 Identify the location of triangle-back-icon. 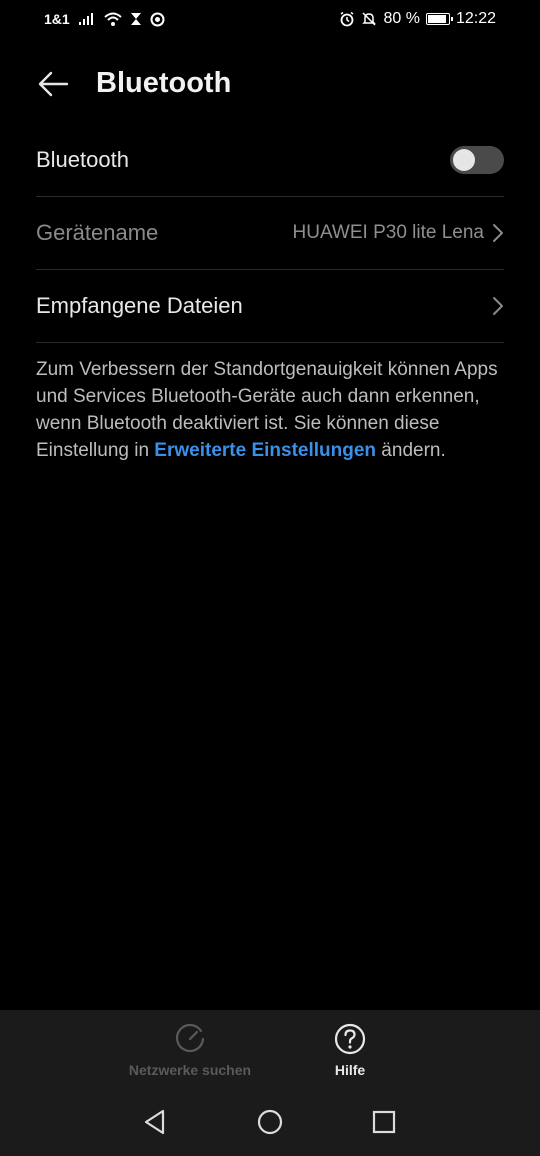
(154, 1122).